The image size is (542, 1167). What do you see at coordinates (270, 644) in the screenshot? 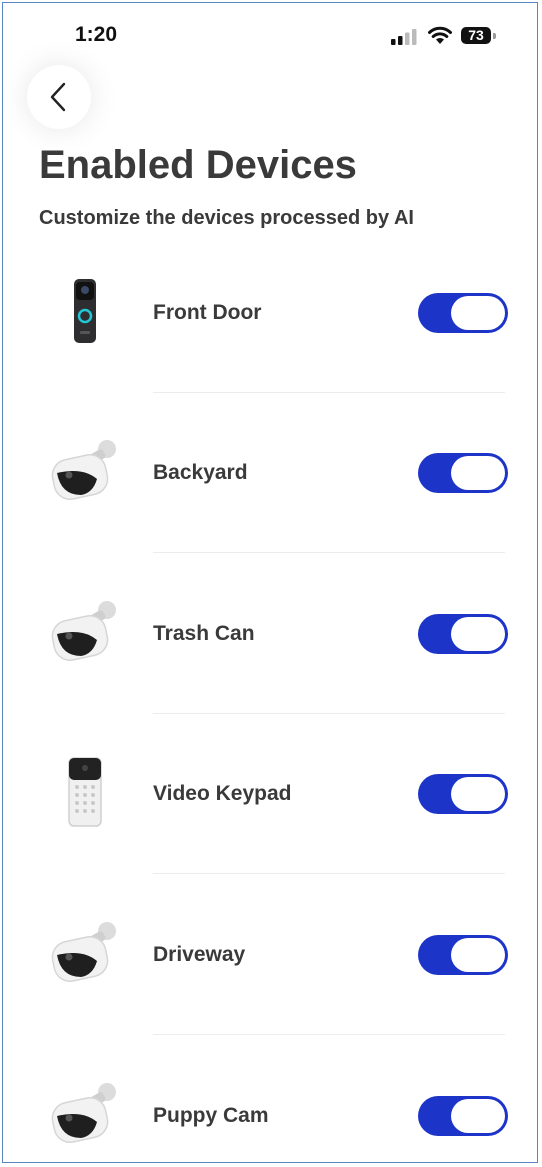
I see `device-row-trash-can: Trash Can` at bounding box center [270, 644].